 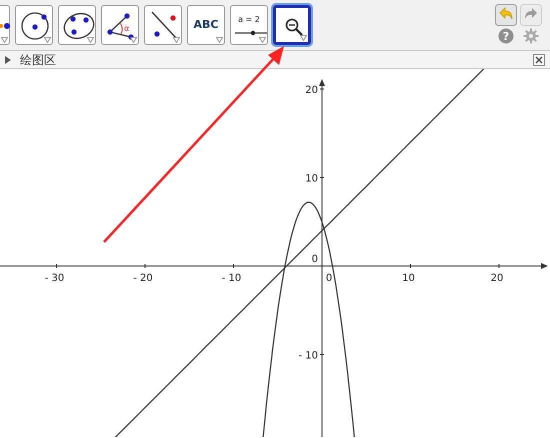 I want to click on circle-tool-button, so click(x=34, y=25).